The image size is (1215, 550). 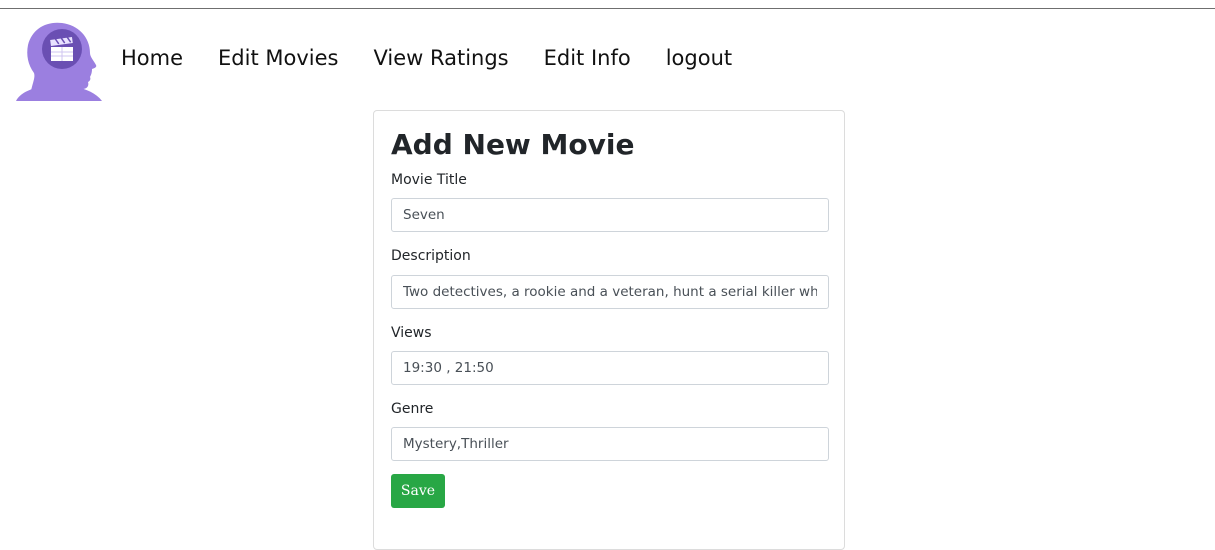 What do you see at coordinates (278, 58) in the screenshot?
I see `nav-edit-movies-link: Edit Movies` at bounding box center [278, 58].